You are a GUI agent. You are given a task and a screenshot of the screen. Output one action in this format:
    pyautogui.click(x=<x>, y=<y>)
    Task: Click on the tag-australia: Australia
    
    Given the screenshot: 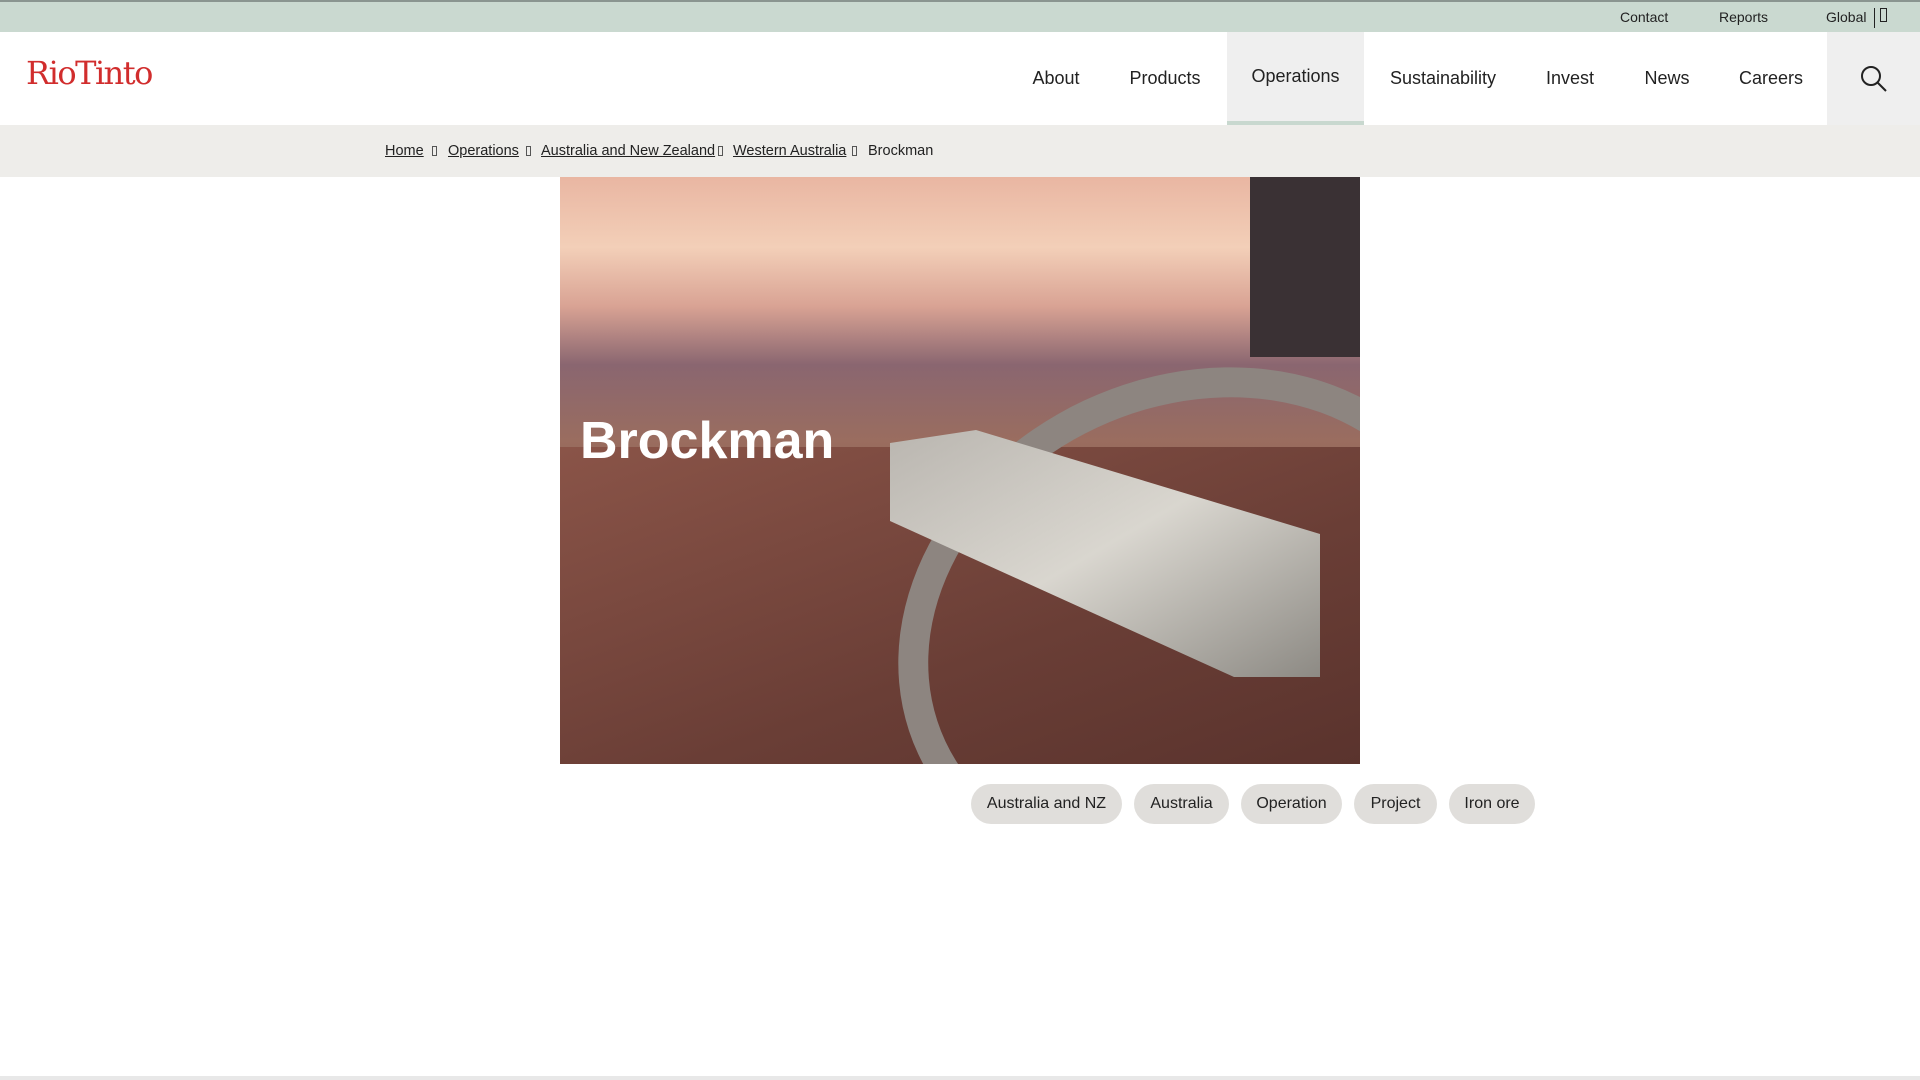 What is the action you would take?
    pyautogui.click(x=1181, y=804)
    